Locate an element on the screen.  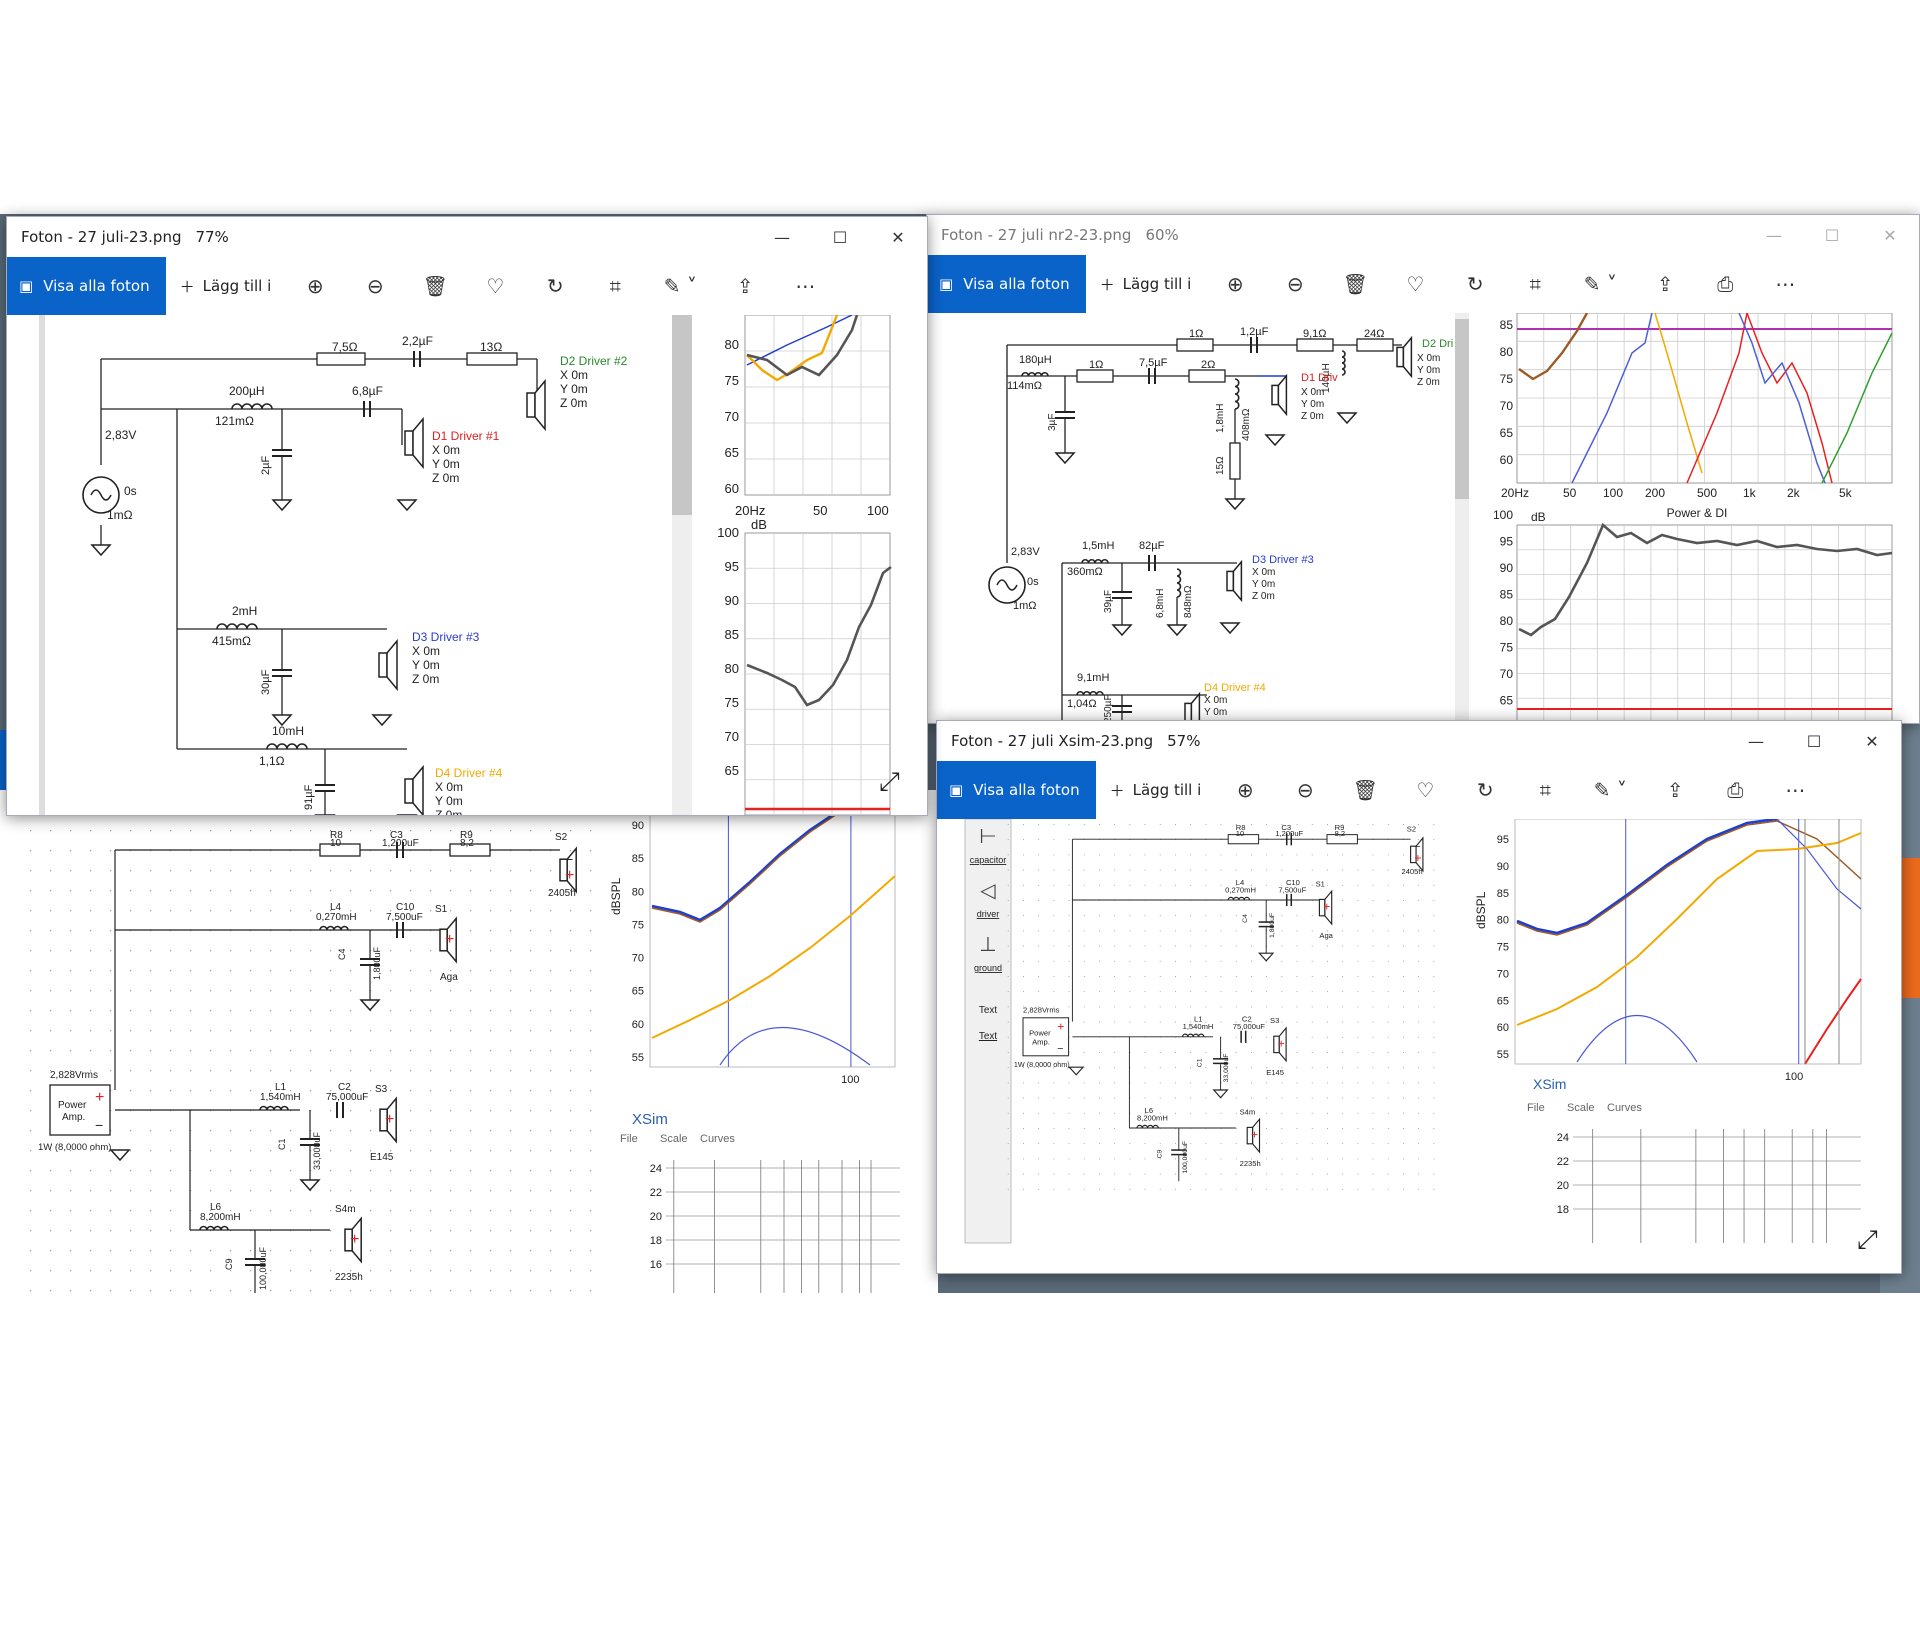
x-tick: 50 is located at coordinates (820, 510).